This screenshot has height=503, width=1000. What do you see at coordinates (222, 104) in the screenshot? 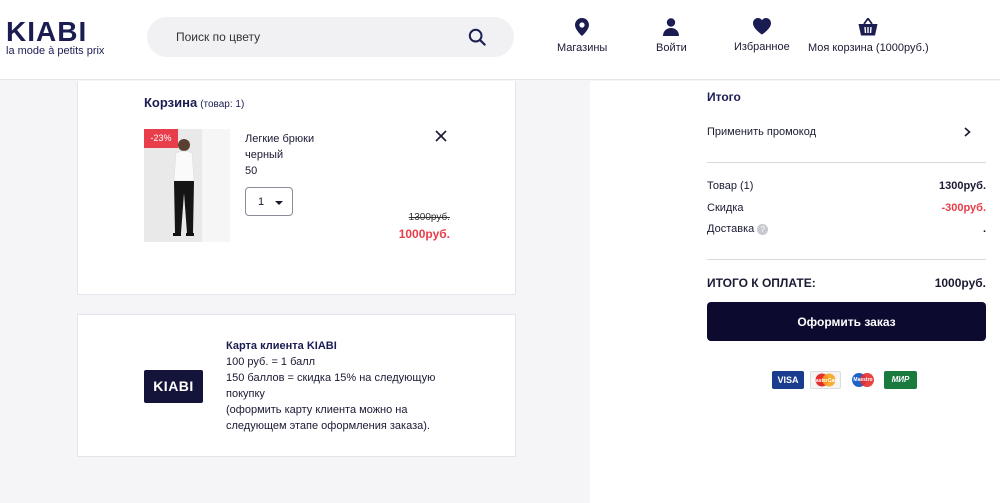
I see `cart-item-count: (товар: 1)` at bounding box center [222, 104].